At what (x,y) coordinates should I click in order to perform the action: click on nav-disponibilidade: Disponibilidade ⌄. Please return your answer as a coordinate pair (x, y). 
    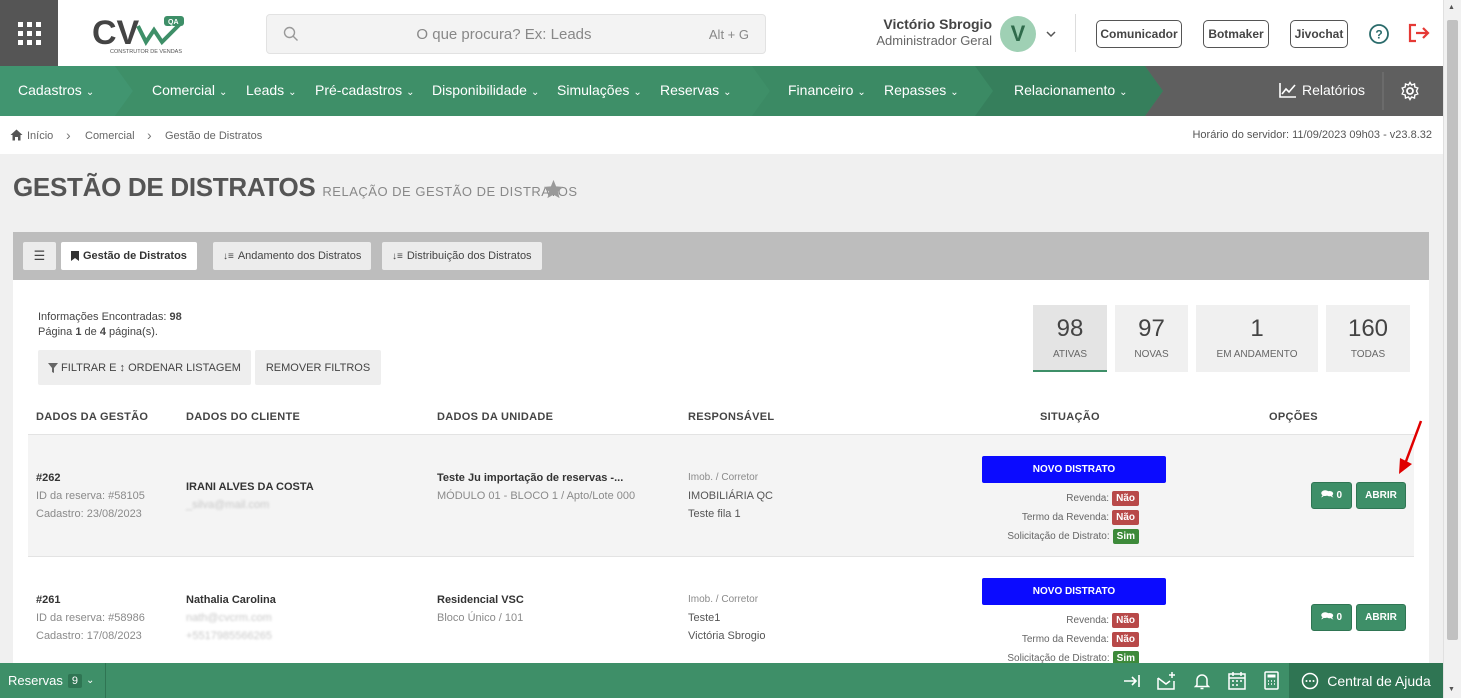
    Looking at the image, I should click on (485, 90).